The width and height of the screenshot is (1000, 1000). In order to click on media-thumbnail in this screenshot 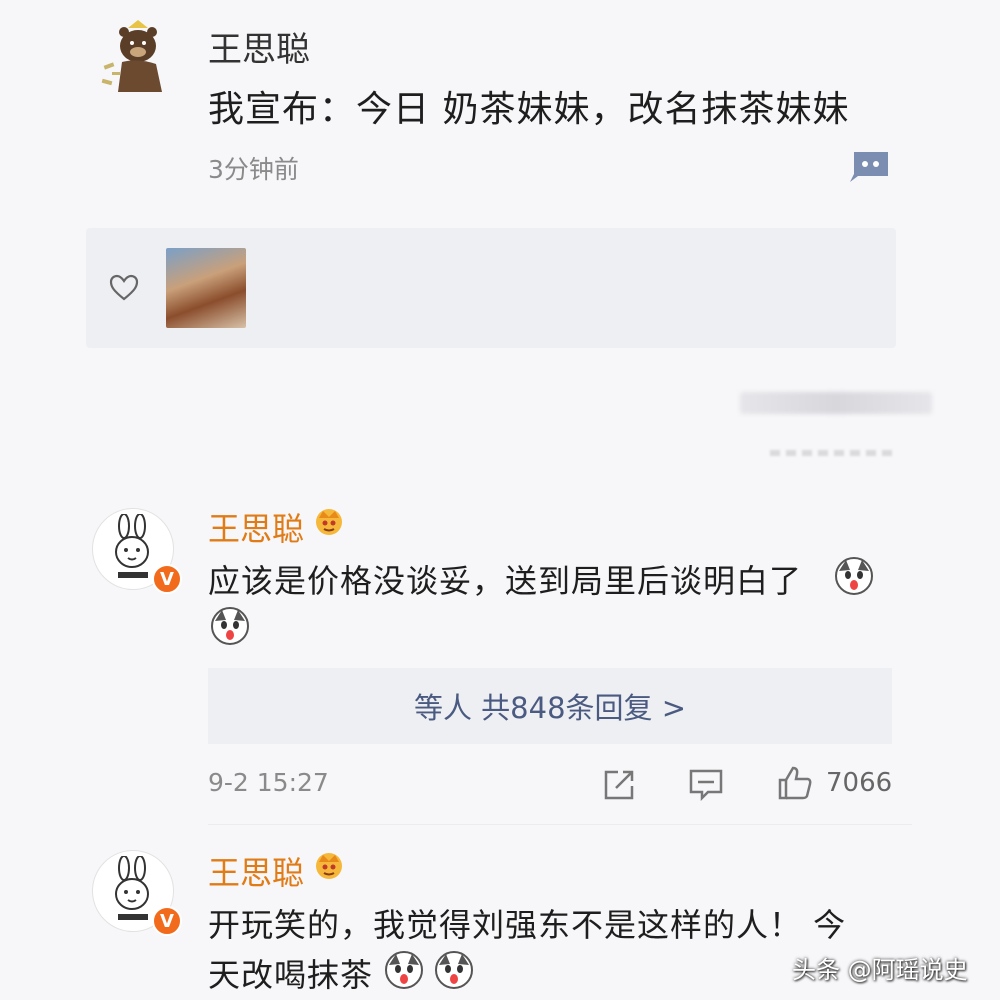, I will do `click(206, 288)`.